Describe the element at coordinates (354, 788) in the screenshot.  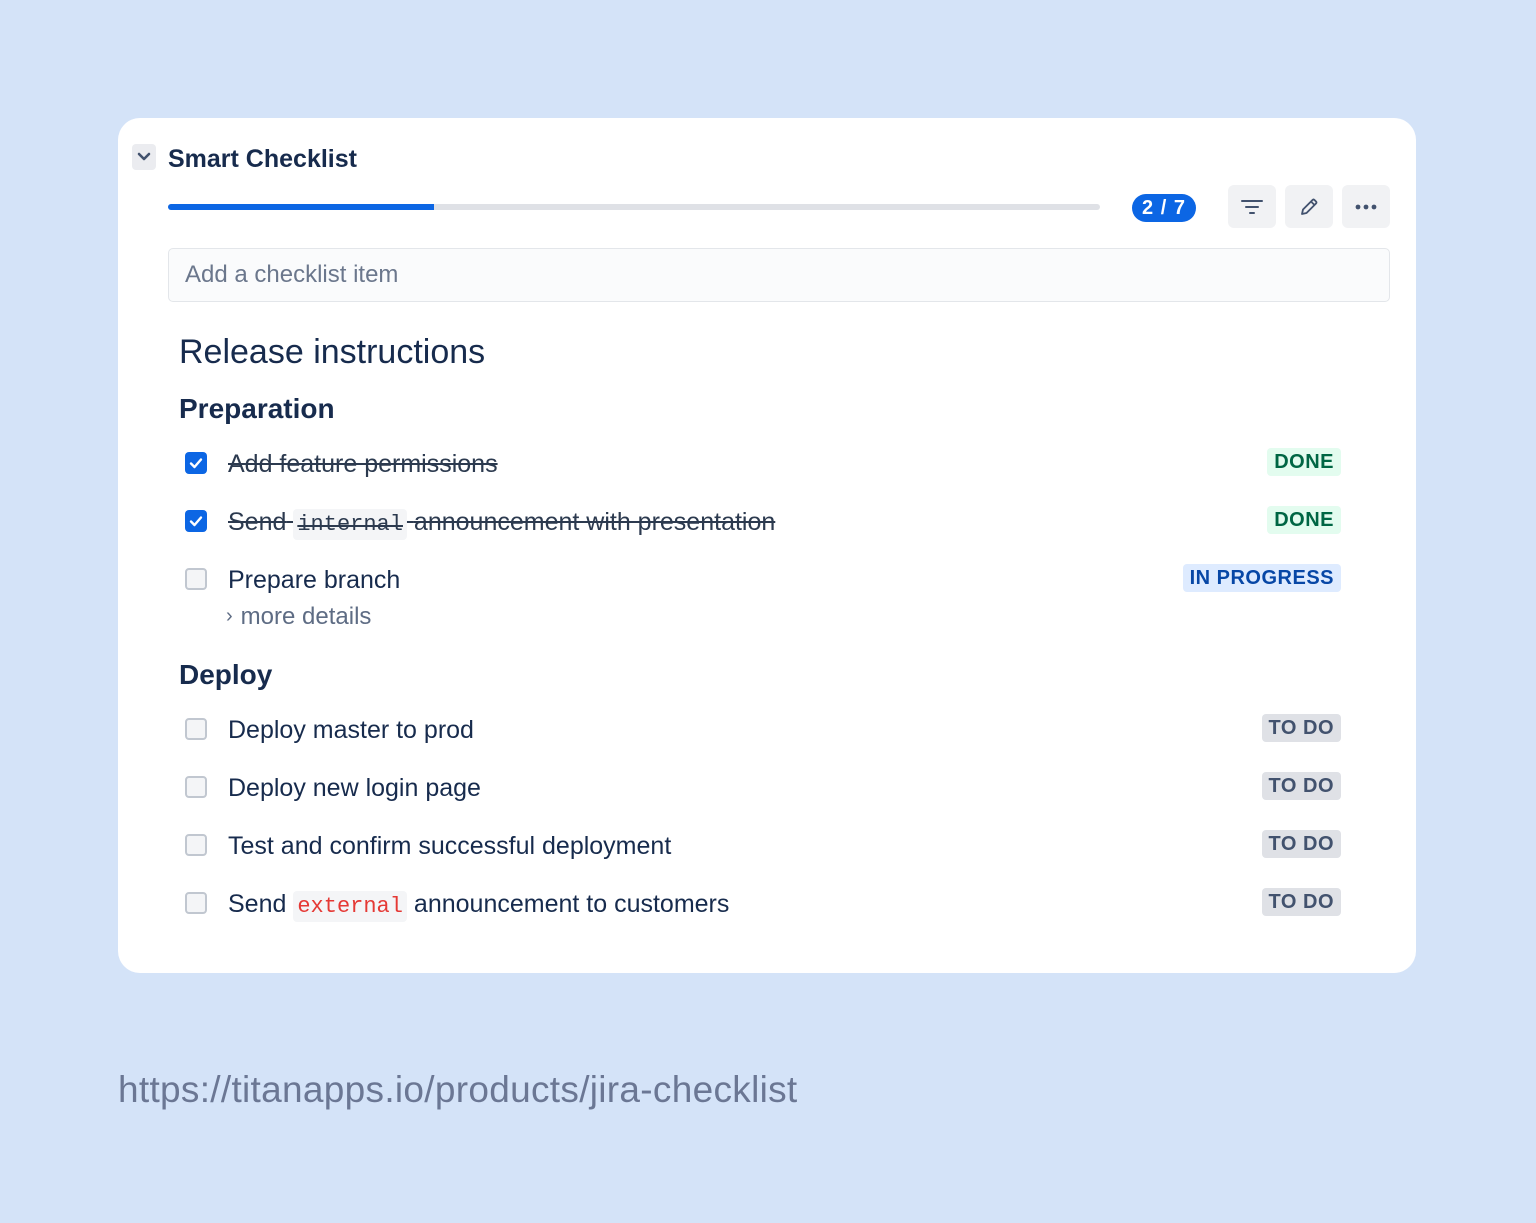
I see `item-text: Deploy new login page` at that location.